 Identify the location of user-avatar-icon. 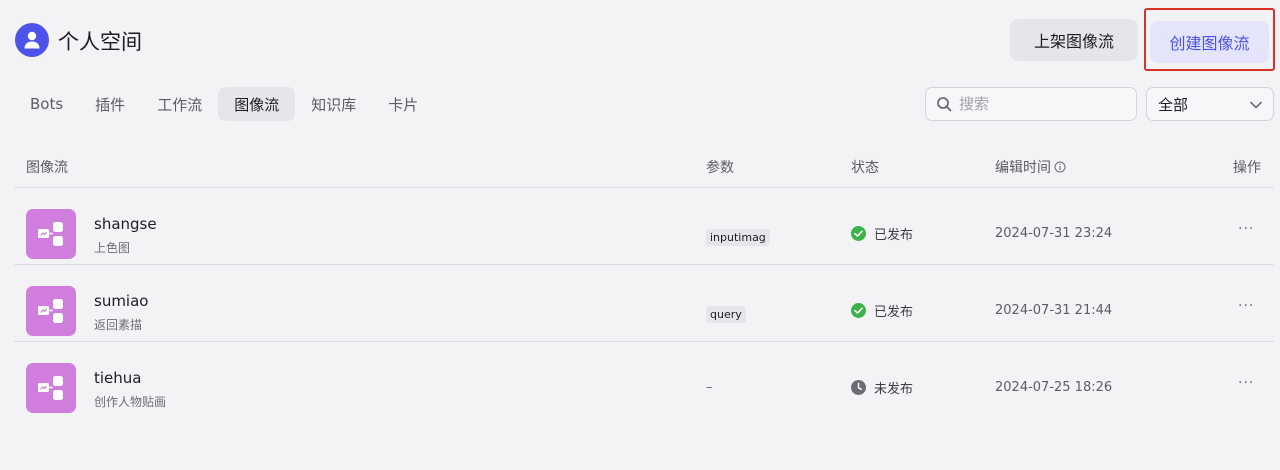
(32, 40).